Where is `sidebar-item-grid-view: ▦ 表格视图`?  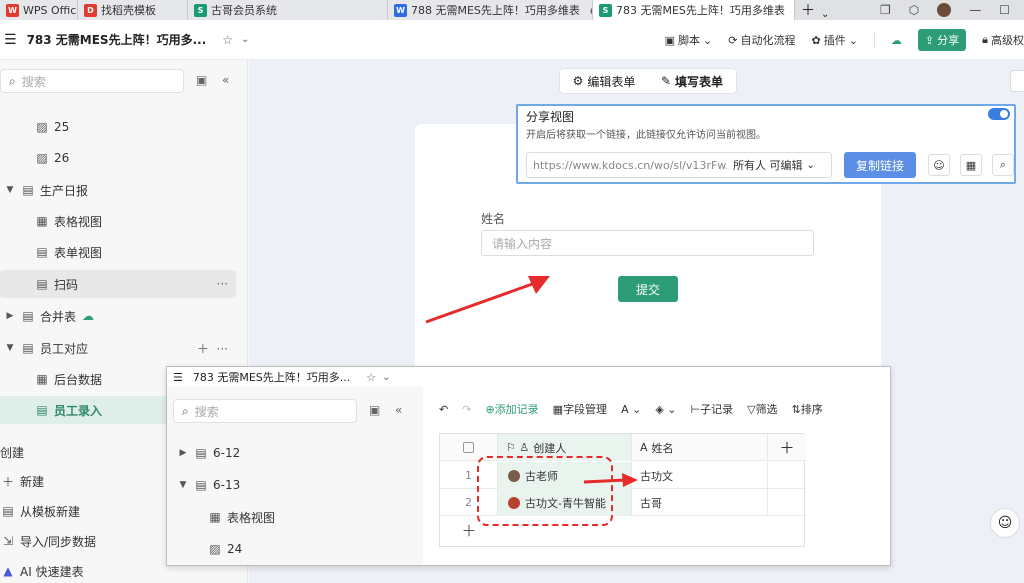
sidebar-item-grid-view: ▦ 表格视图 is located at coordinates (118, 221).